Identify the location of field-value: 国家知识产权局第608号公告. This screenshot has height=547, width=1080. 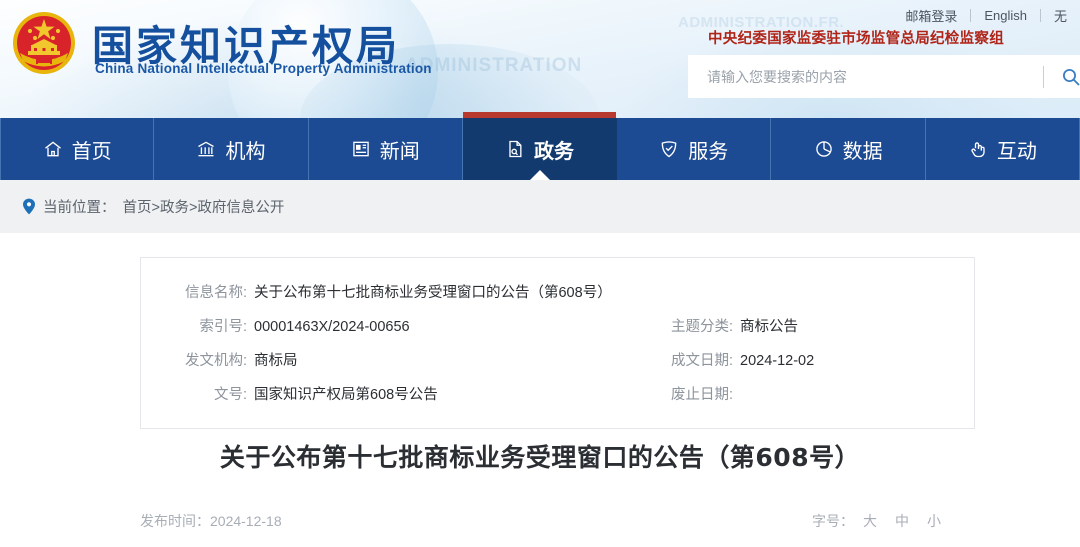
(346, 395).